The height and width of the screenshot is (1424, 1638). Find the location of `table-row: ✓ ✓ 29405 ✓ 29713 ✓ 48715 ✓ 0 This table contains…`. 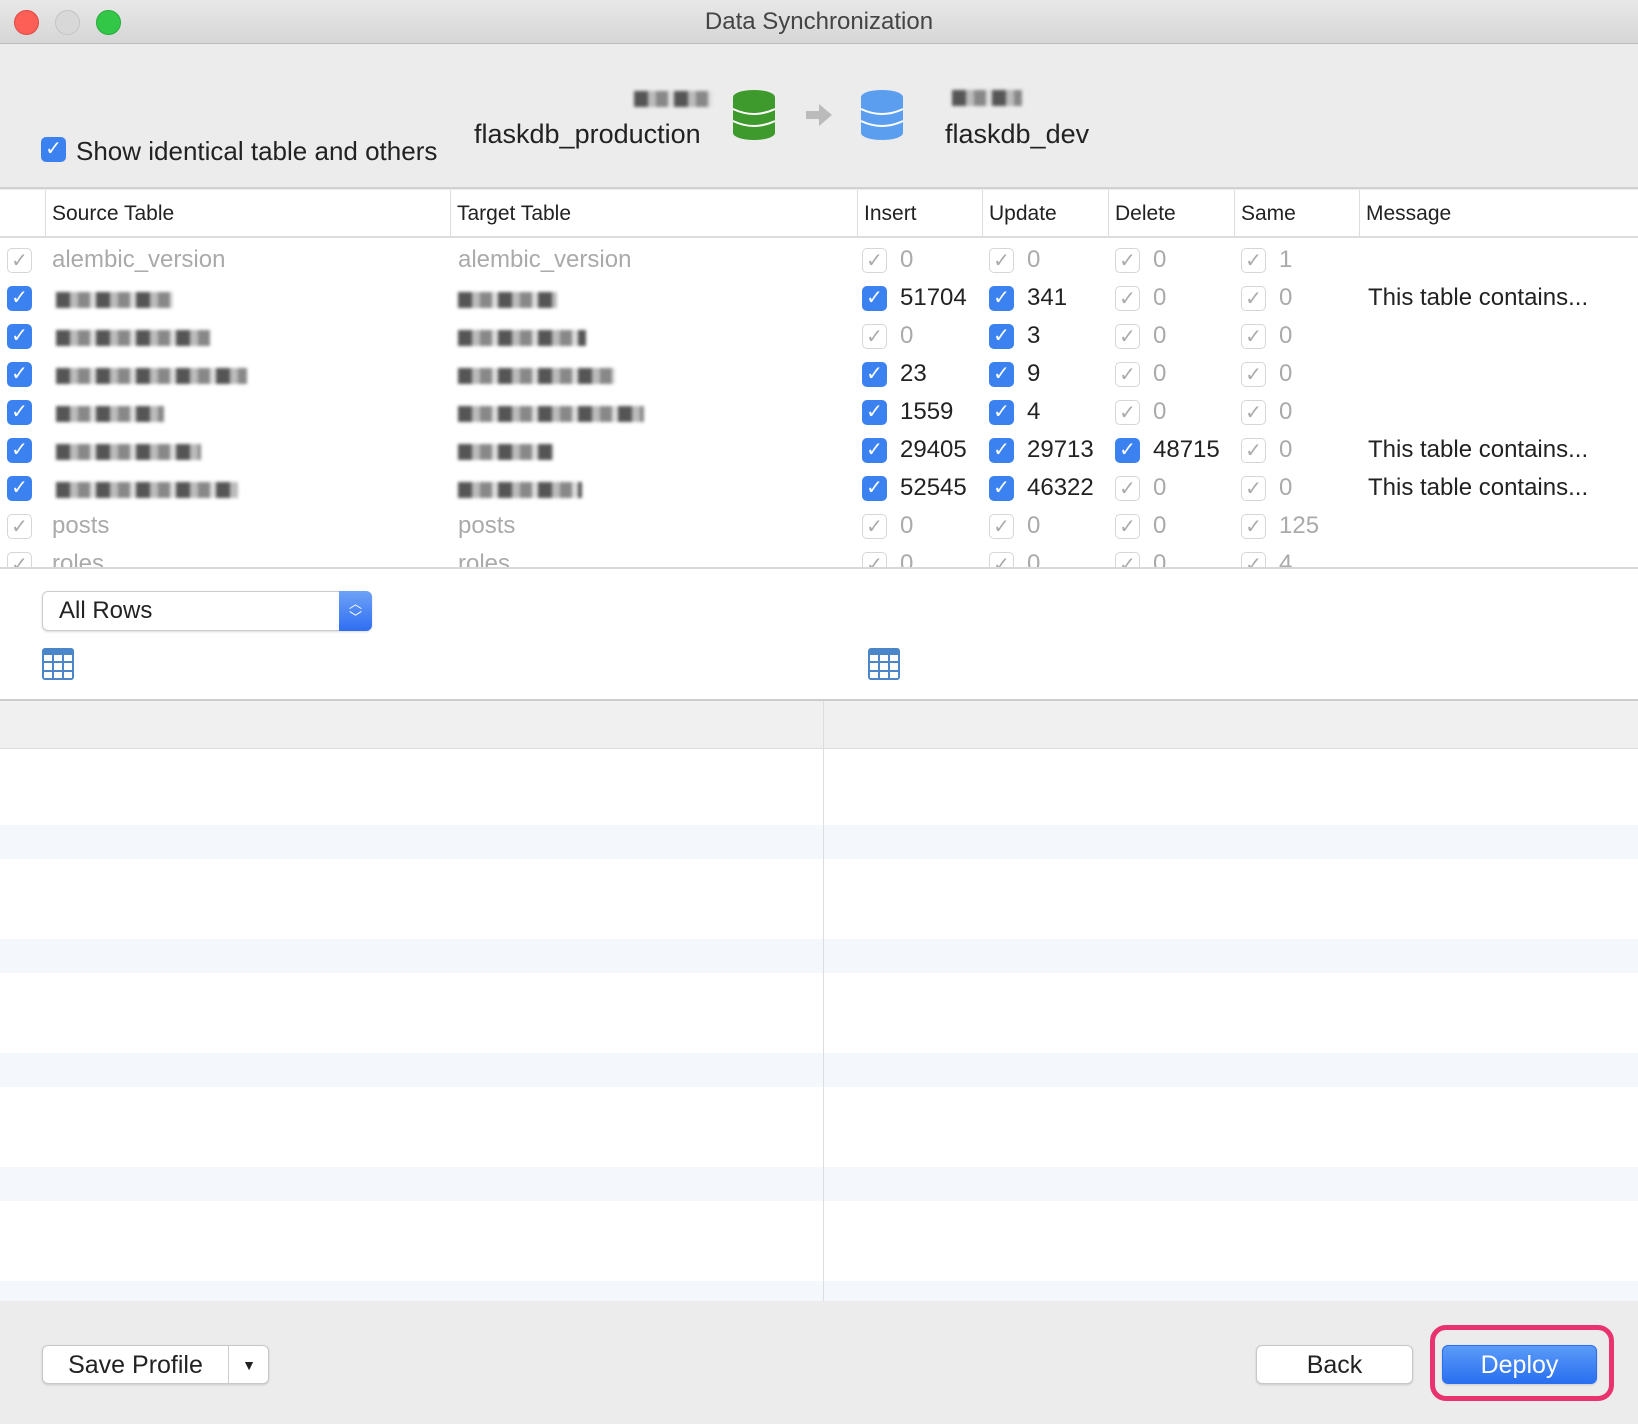

table-row: ✓ ✓ 29405 ✓ 29713 ✓ 48715 ✓ 0 This table contains… is located at coordinates (819, 451).